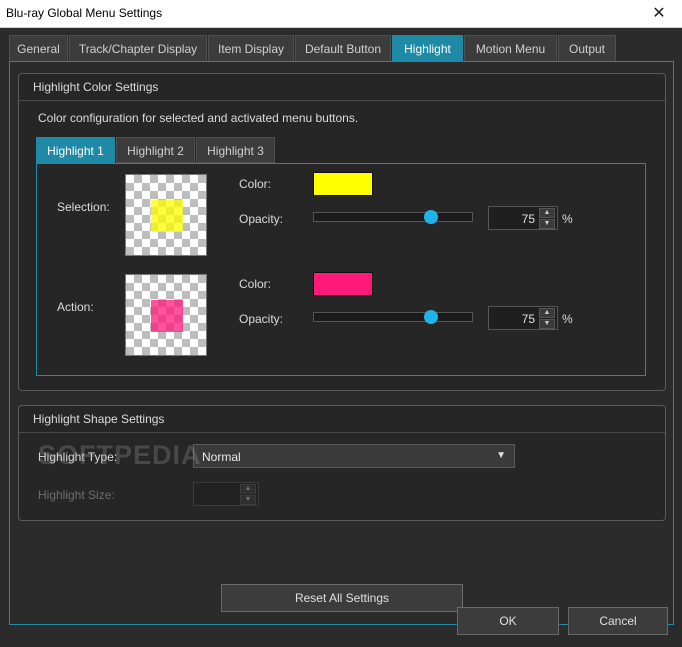 The image size is (682, 647). I want to click on selection-preview, so click(166, 215).